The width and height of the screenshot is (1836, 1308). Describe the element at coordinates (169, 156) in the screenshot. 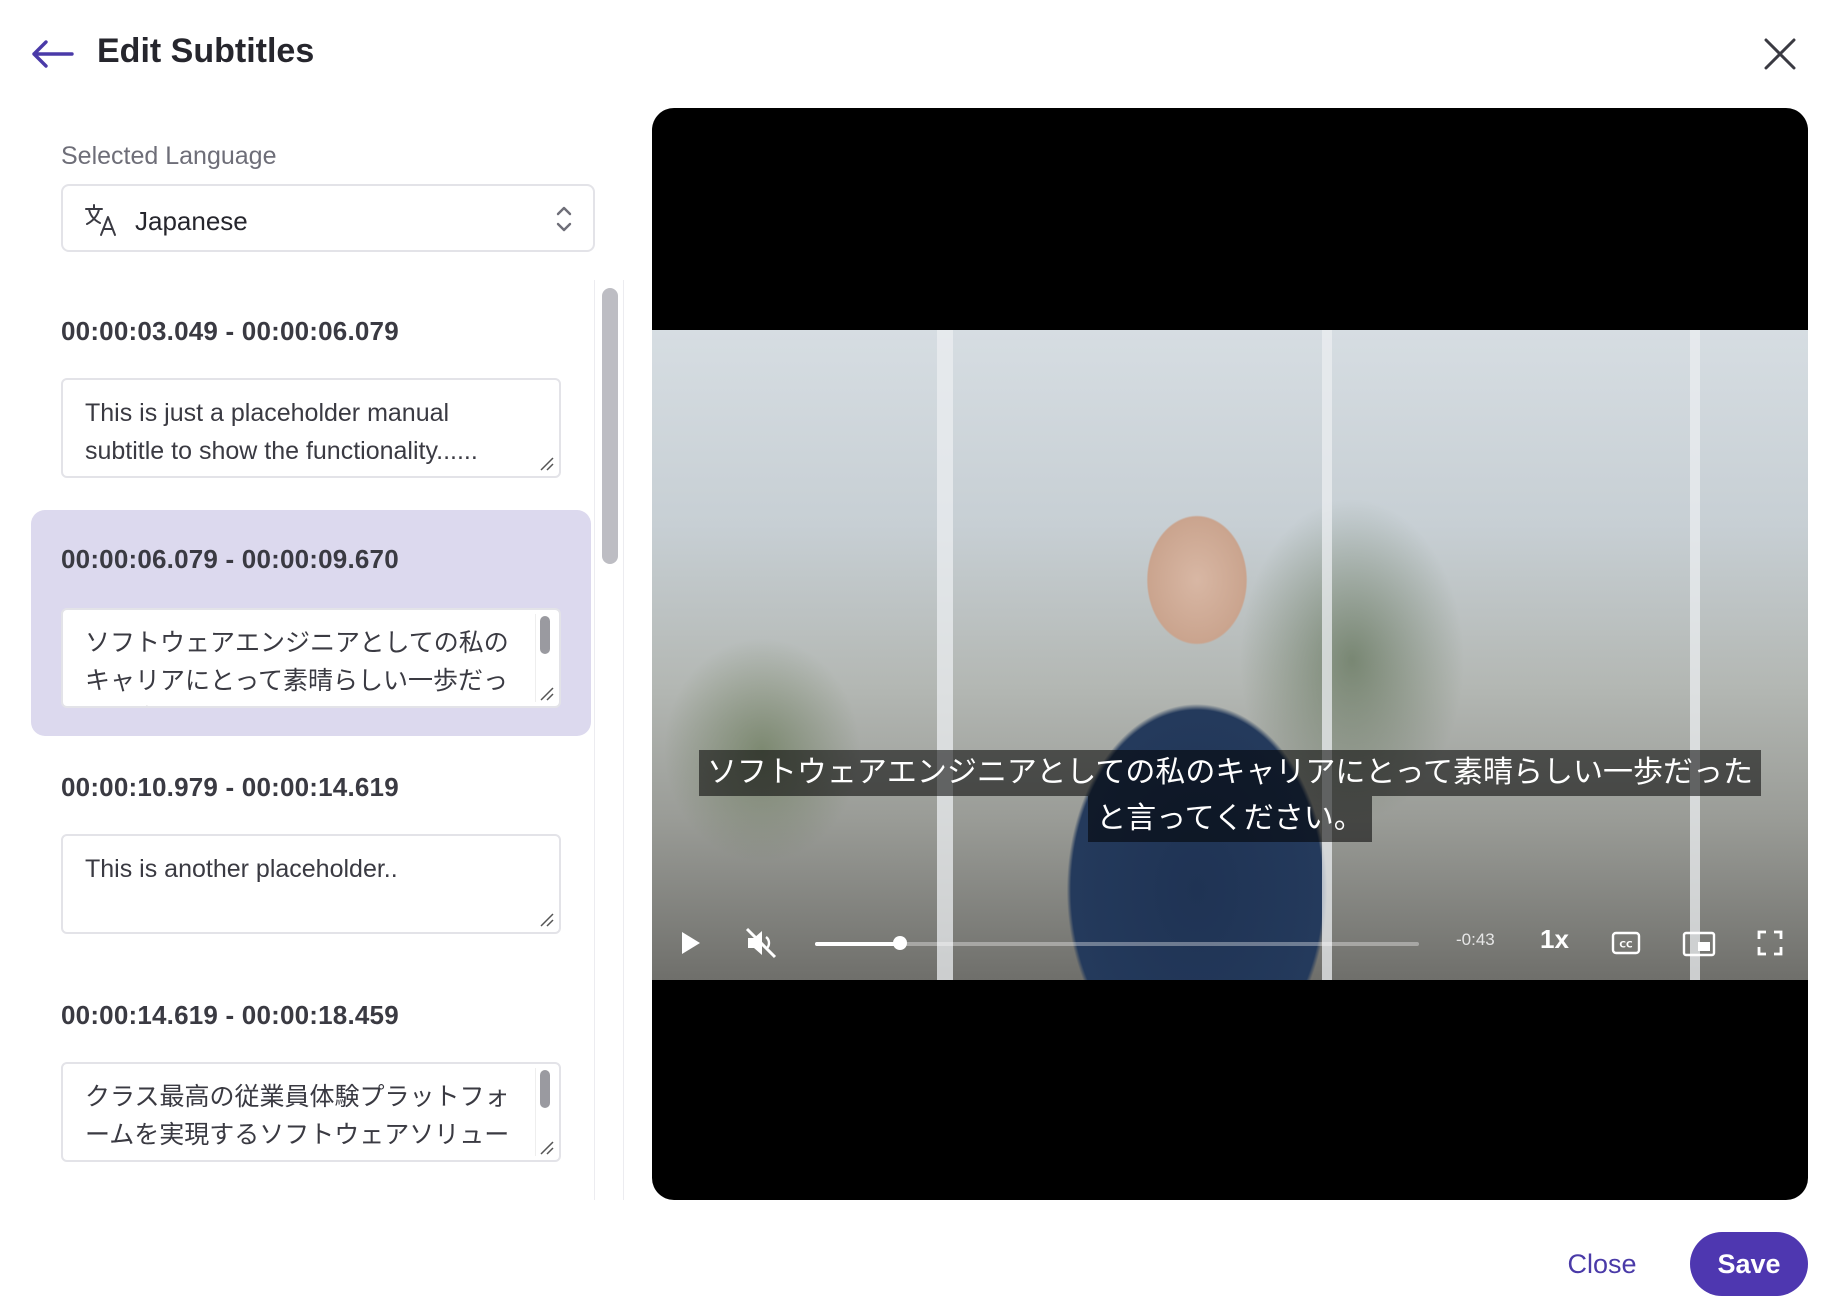

I see `selected-language-label: Selected Language` at that location.